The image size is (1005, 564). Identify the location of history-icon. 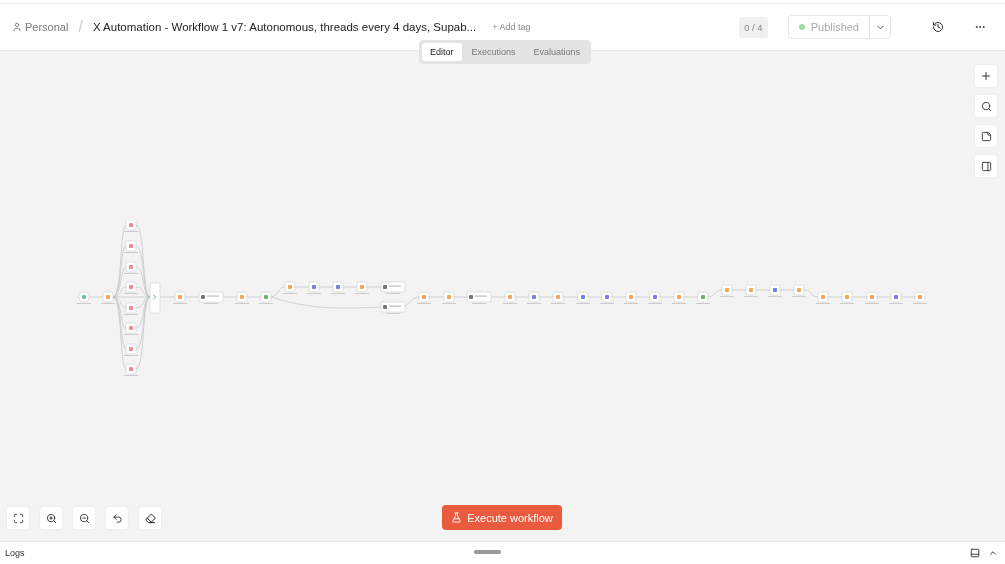
(938, 27).